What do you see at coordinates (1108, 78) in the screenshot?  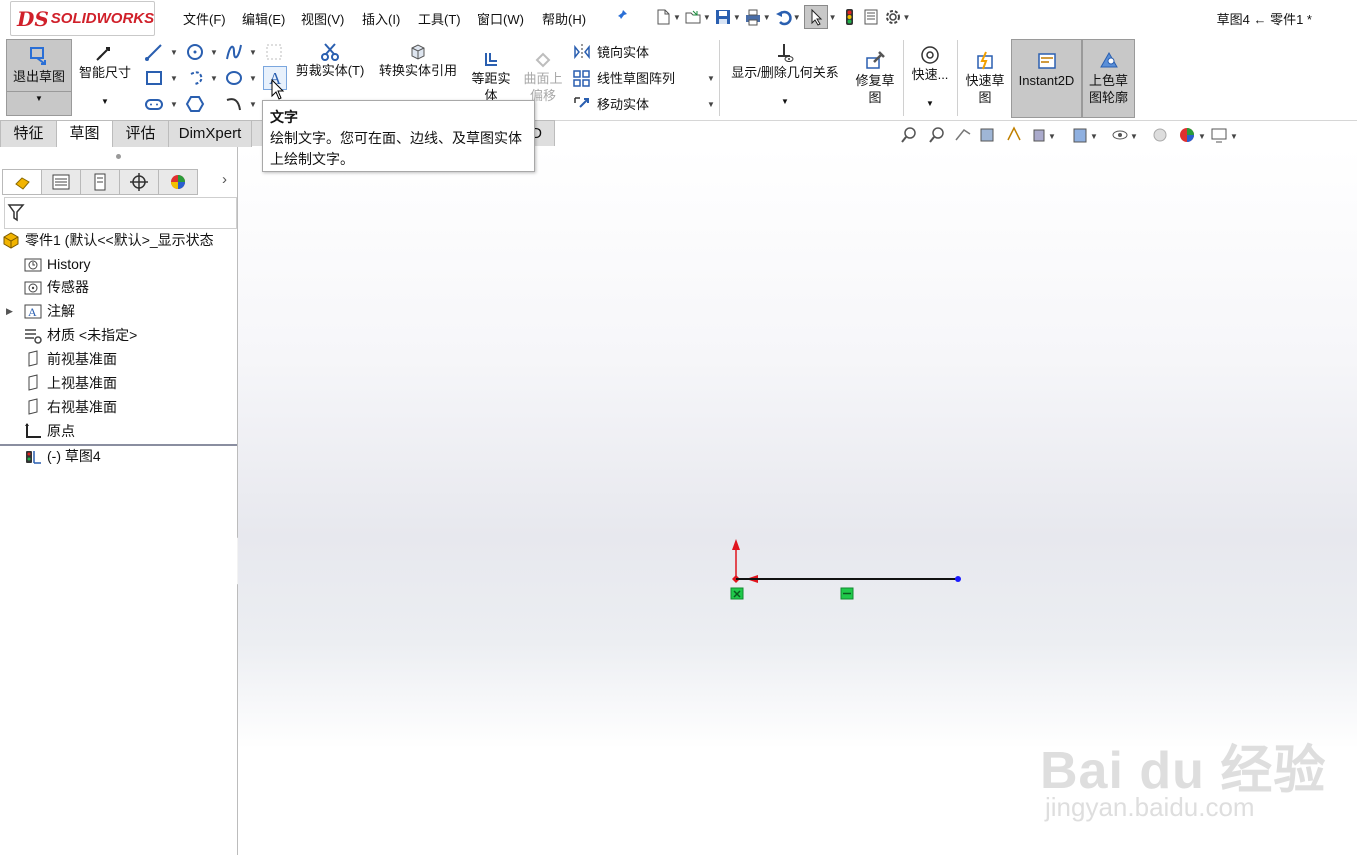 I see `shaded-sketch-contours-button: 上色草图轮廓` at bounding box center [1108, 78].